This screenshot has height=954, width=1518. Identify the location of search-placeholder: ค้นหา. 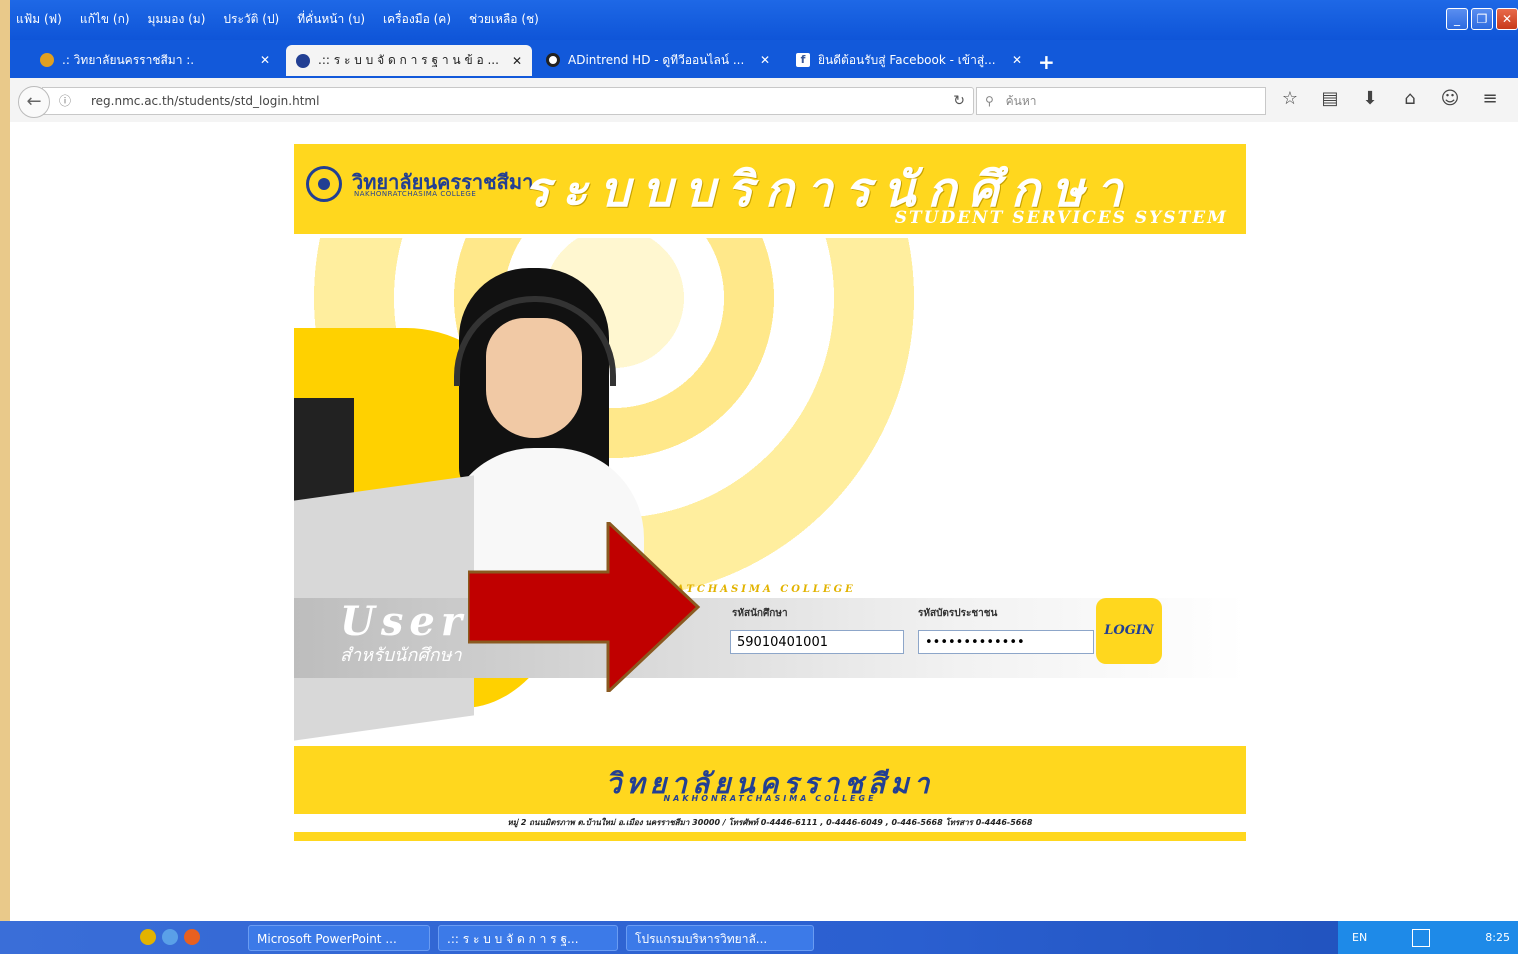
(1021, 101).